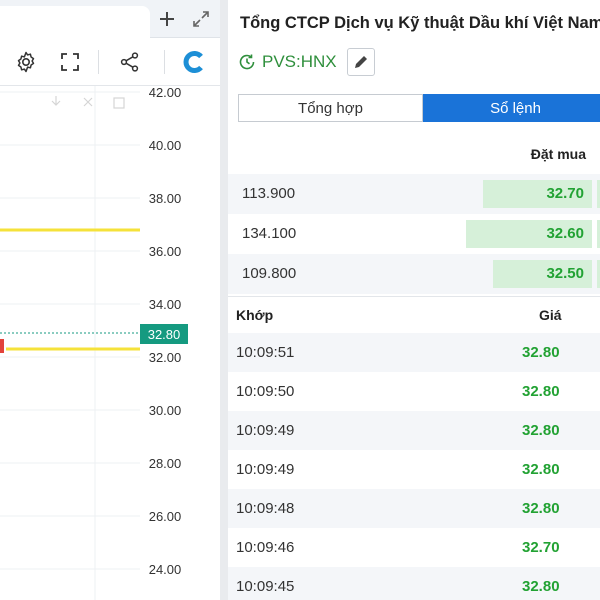 The width and height of the screenshot is (600, 600). Describe the element at coordinates (269, 233) in the screenshot. I see `bid-volume: 134.100` at that location.